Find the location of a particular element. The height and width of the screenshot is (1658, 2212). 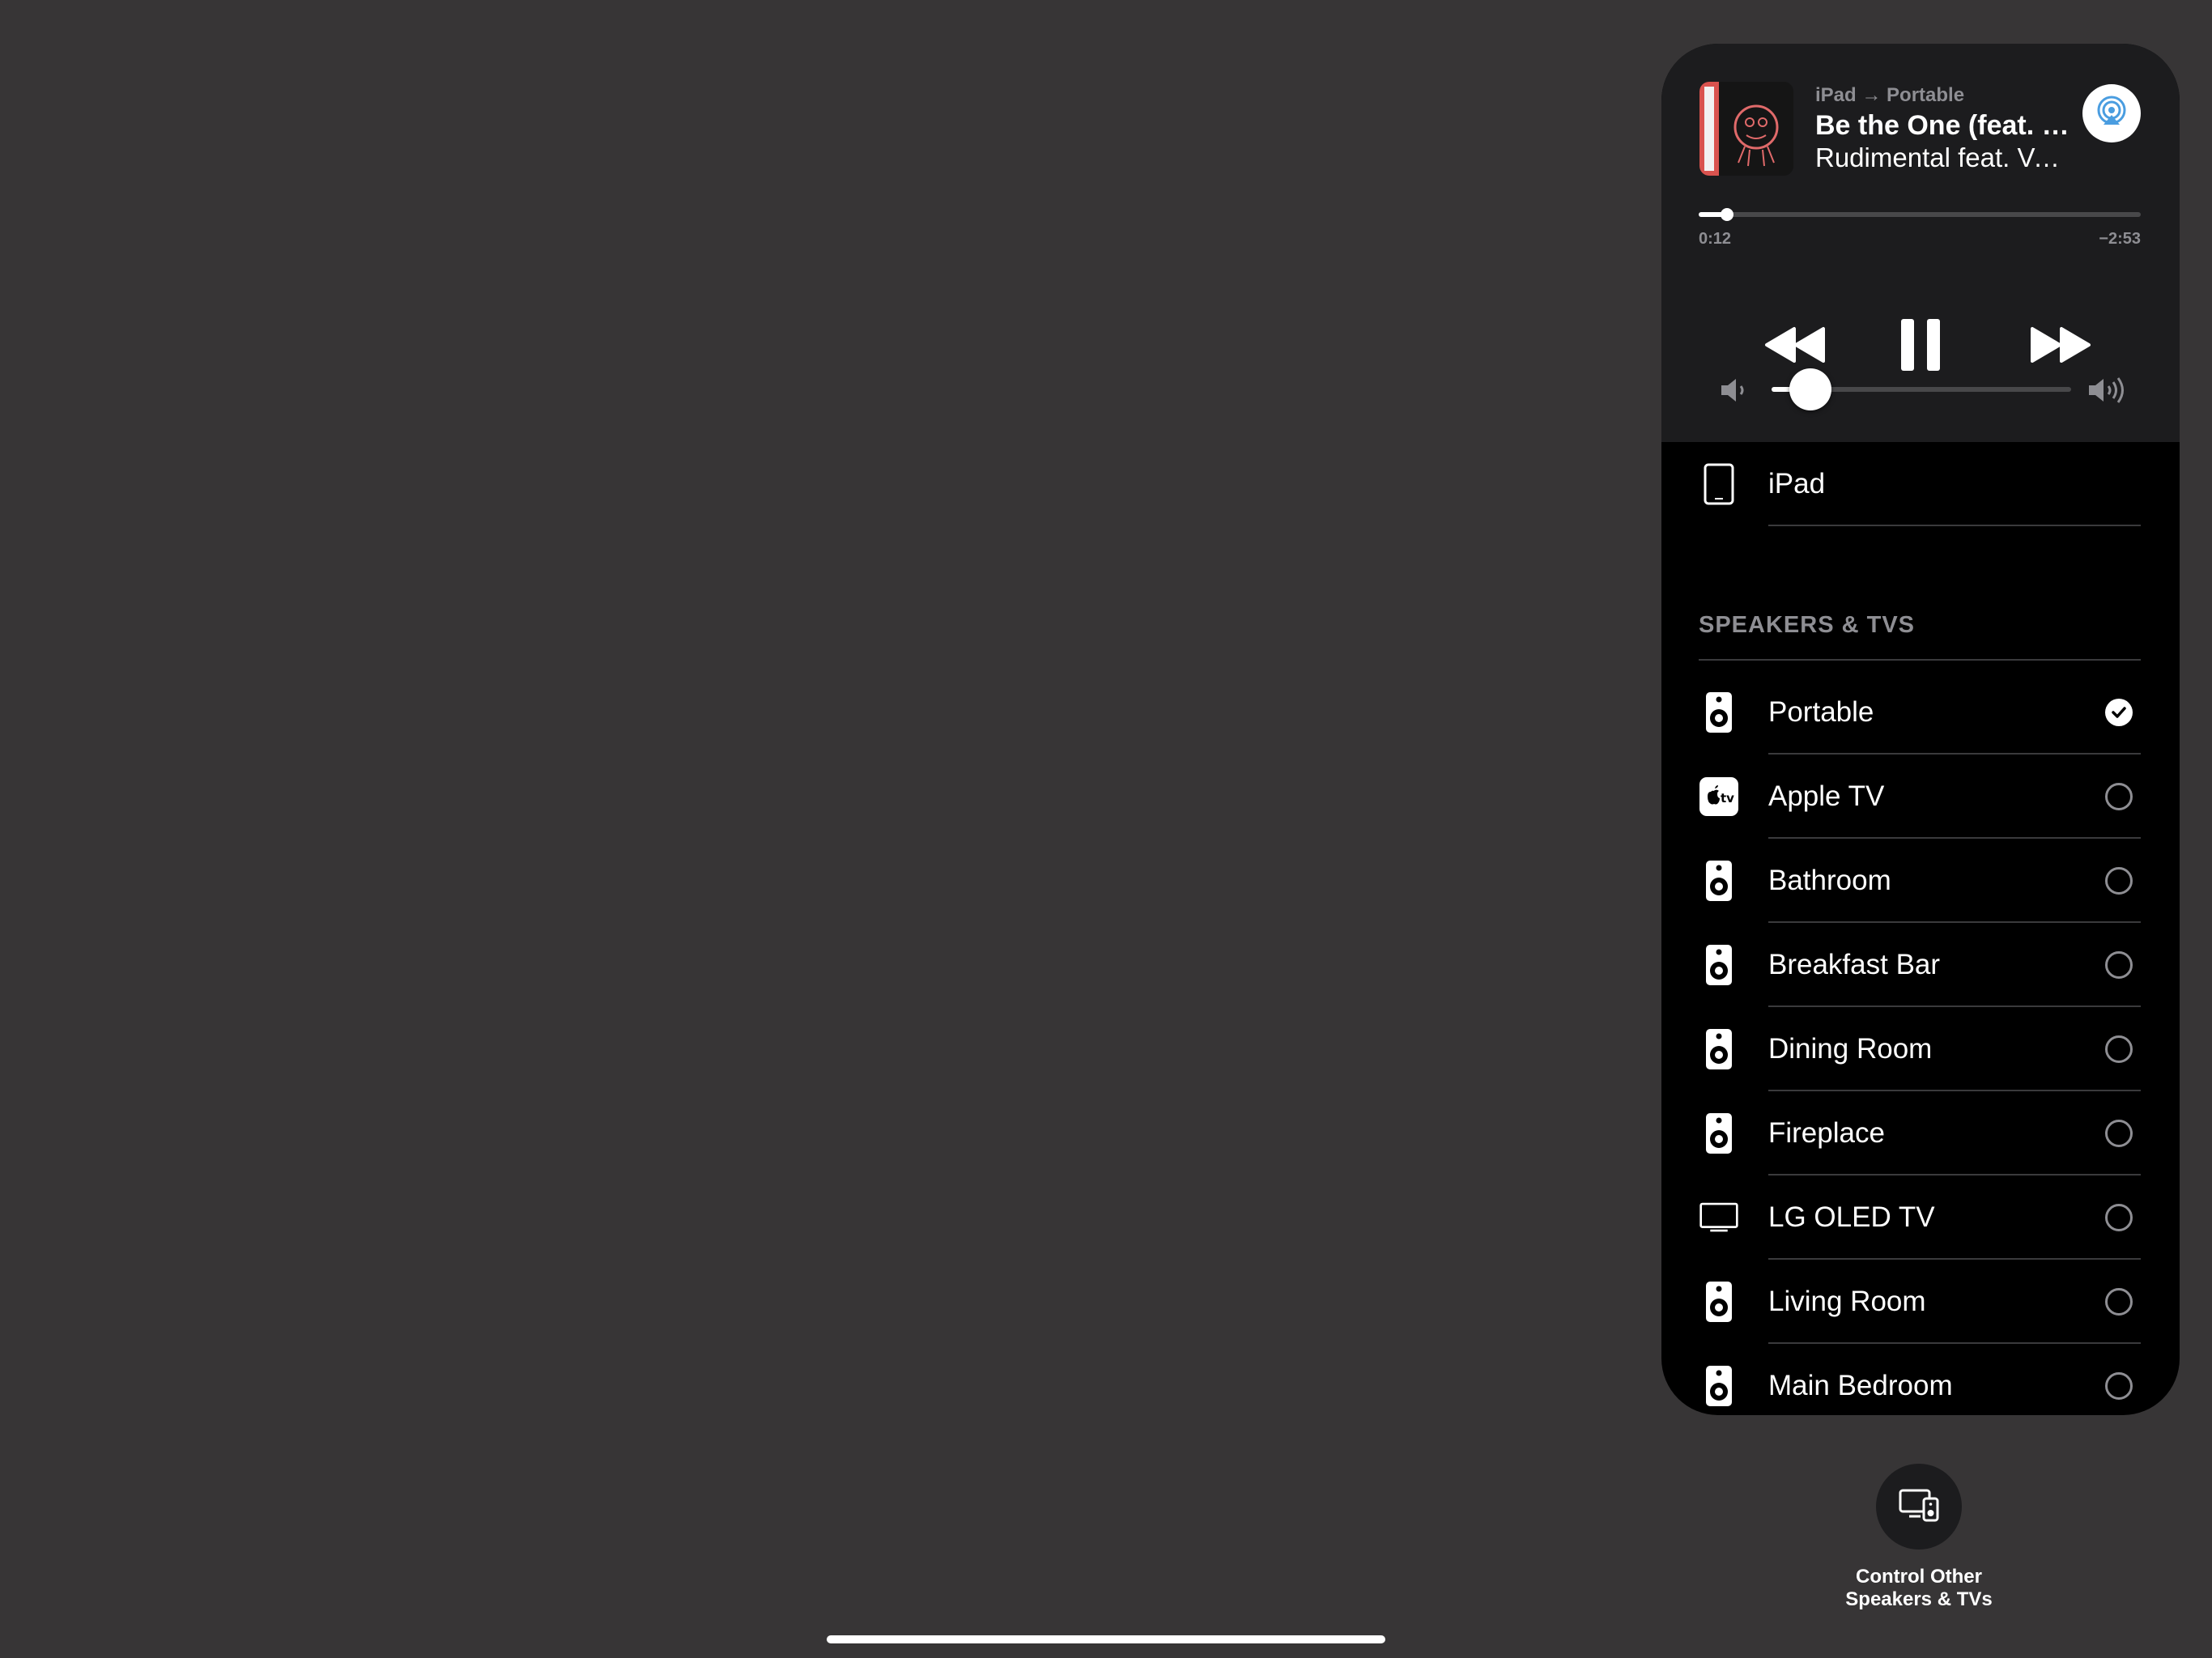

song-artist: Rudimental feat. Vanessa White is located at coordinates (1945, 157).